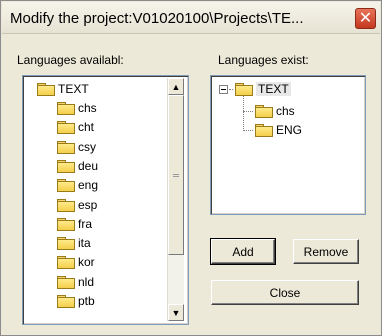 The height and width of the screenshot is (336, 382). I want to click on close-icon: ✕, so click(365, 18).